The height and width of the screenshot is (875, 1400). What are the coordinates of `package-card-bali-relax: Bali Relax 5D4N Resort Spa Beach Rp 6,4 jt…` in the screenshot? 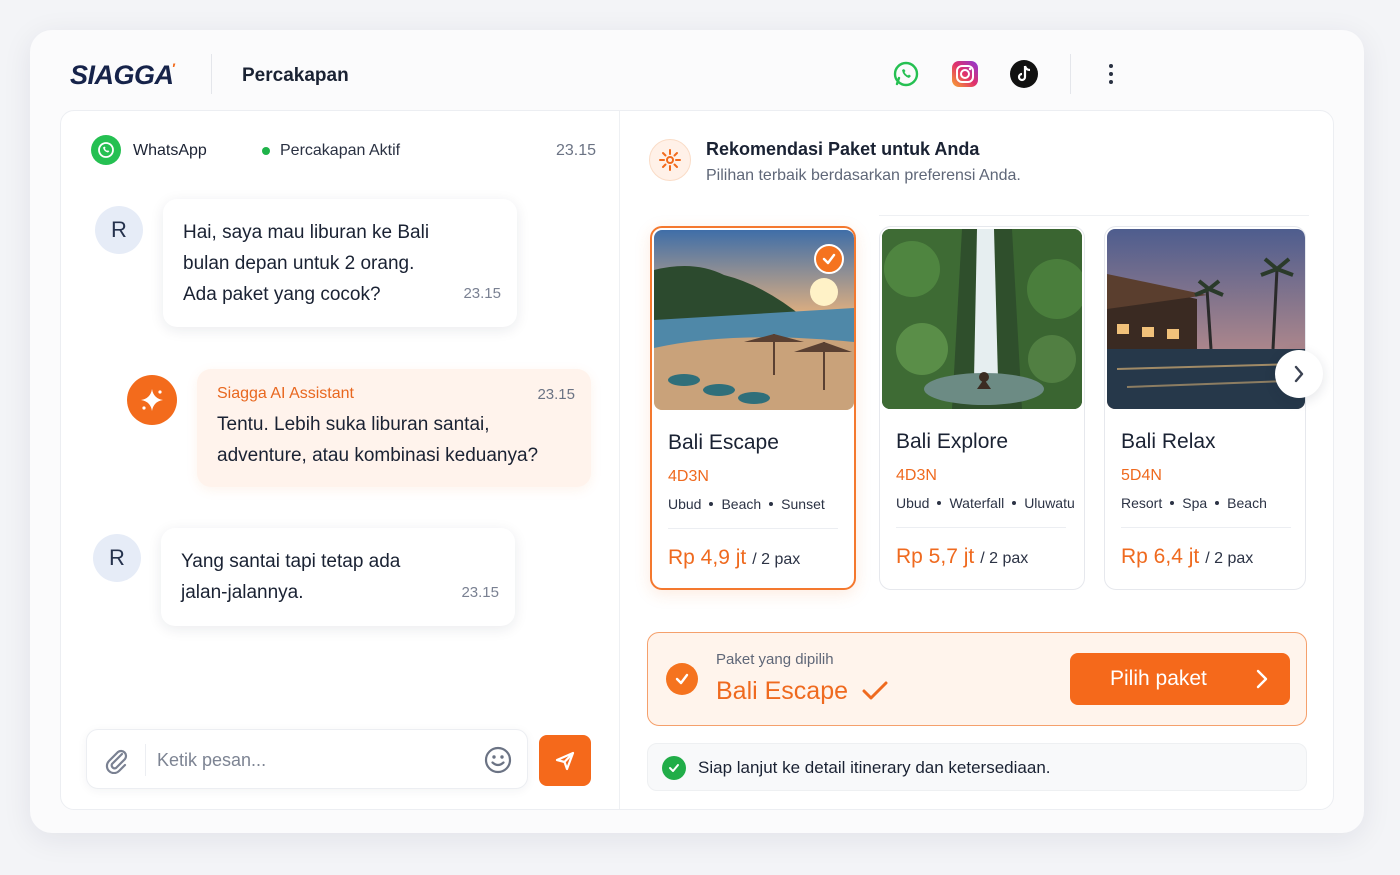 It's located at (1205, 408).